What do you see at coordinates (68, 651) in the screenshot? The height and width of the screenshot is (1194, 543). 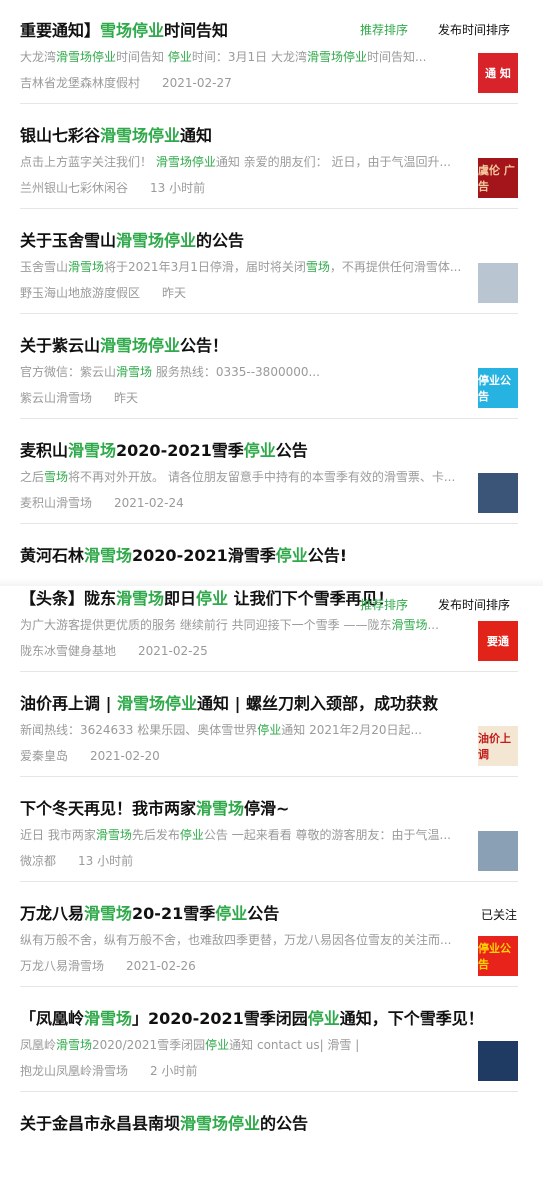 I see `result-source: 陇东冰雪健身基地` at bounding box center [68, 651].